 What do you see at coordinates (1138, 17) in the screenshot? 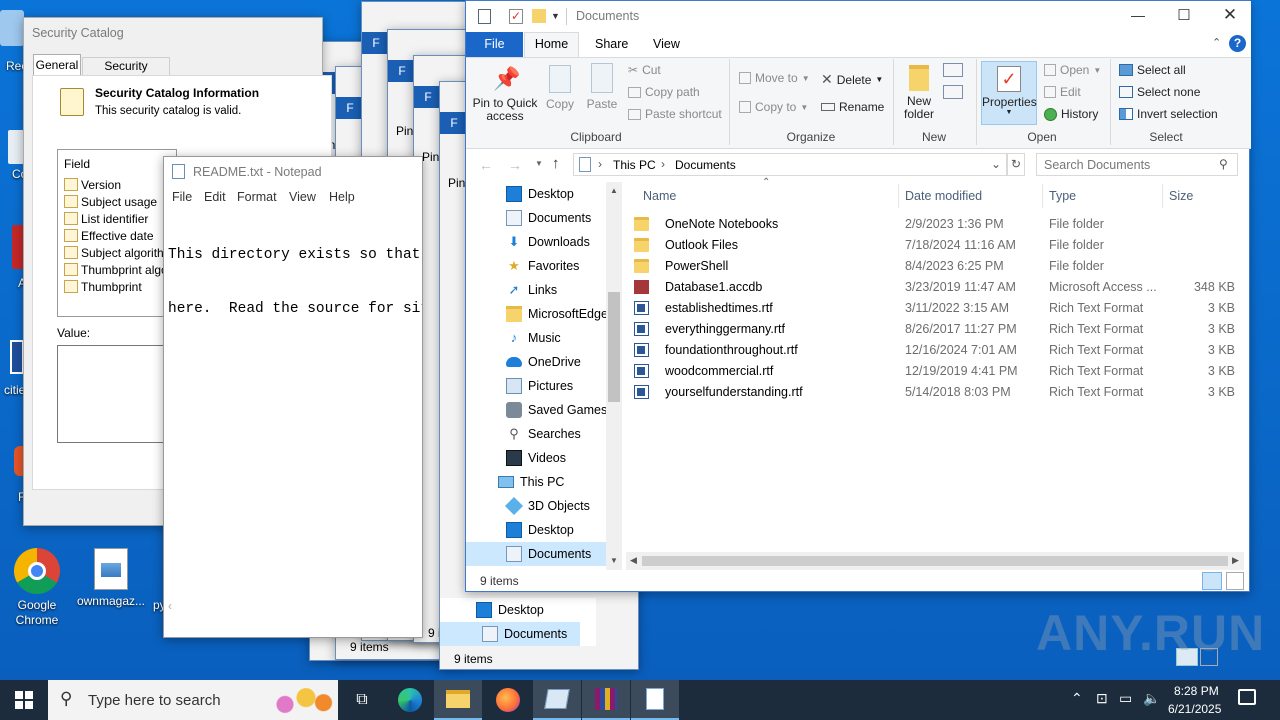
I see `minimize-button: —` at bounding box center [1138, 17].